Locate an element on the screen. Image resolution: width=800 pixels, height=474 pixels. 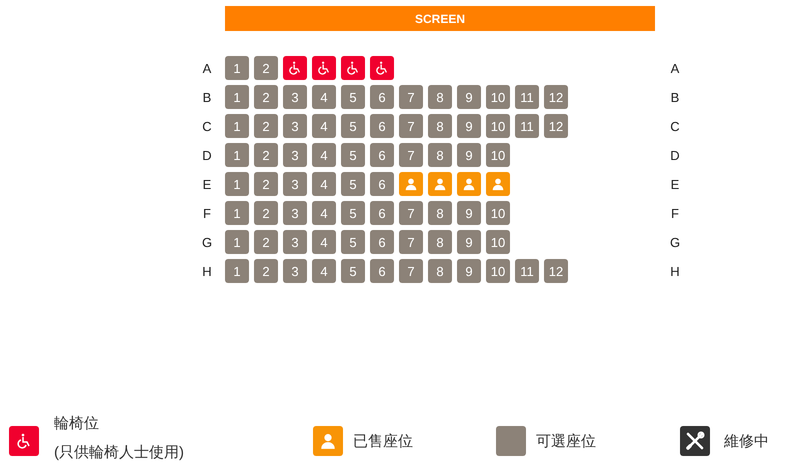
legend-label: 已售座位 is located at coordinates (383, 441).